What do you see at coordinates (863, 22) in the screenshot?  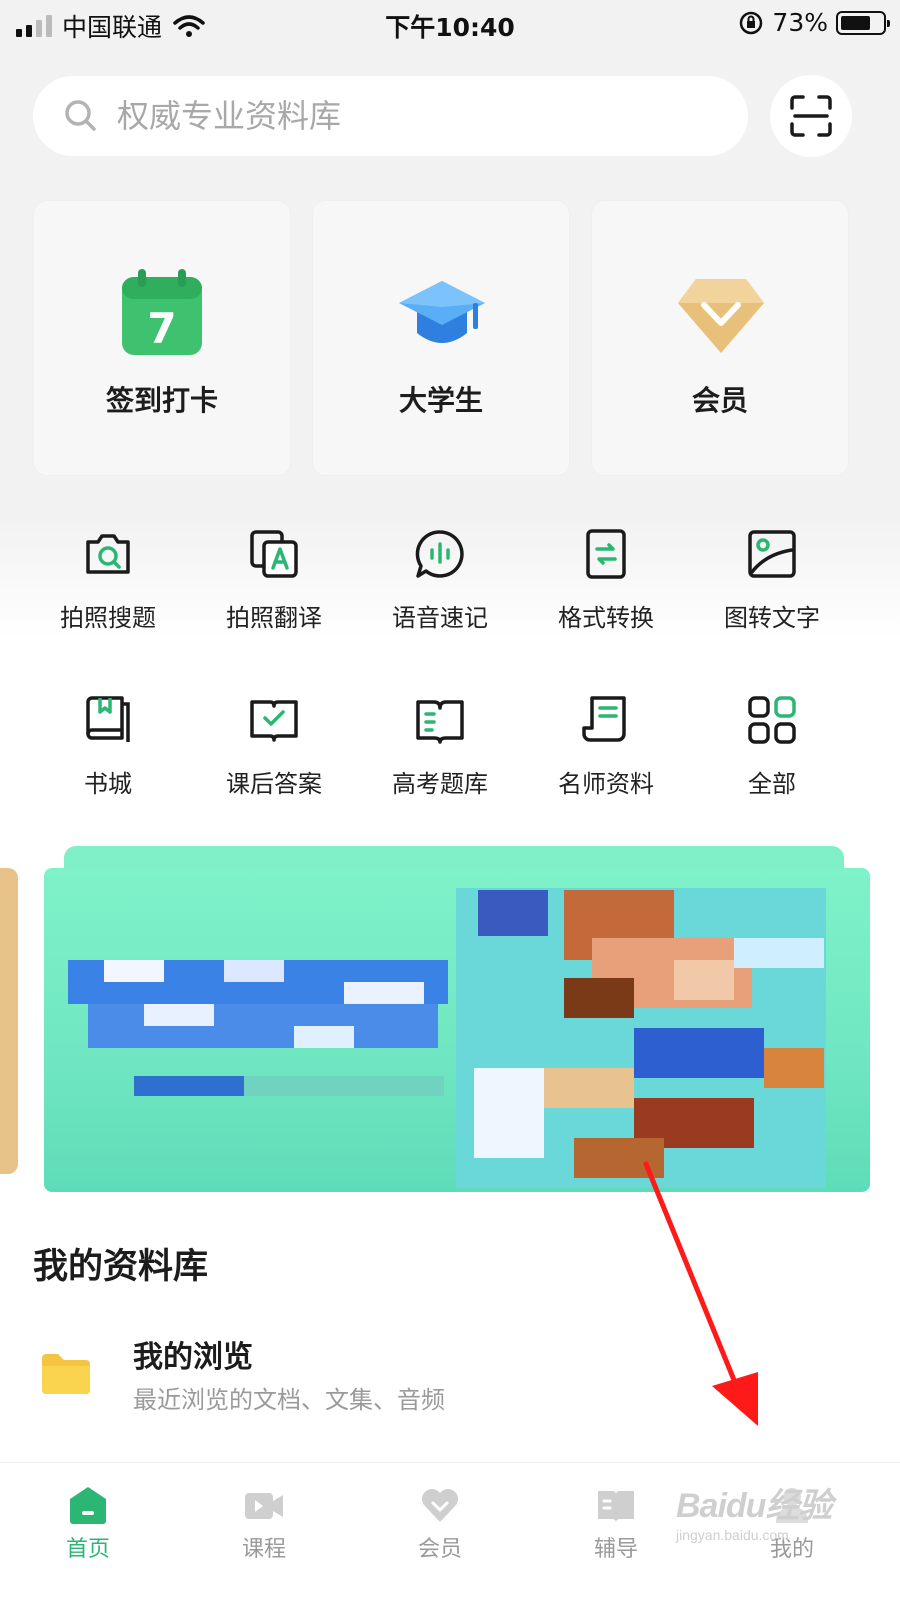 I see `battery-icon` at bounding box center [863, 22].